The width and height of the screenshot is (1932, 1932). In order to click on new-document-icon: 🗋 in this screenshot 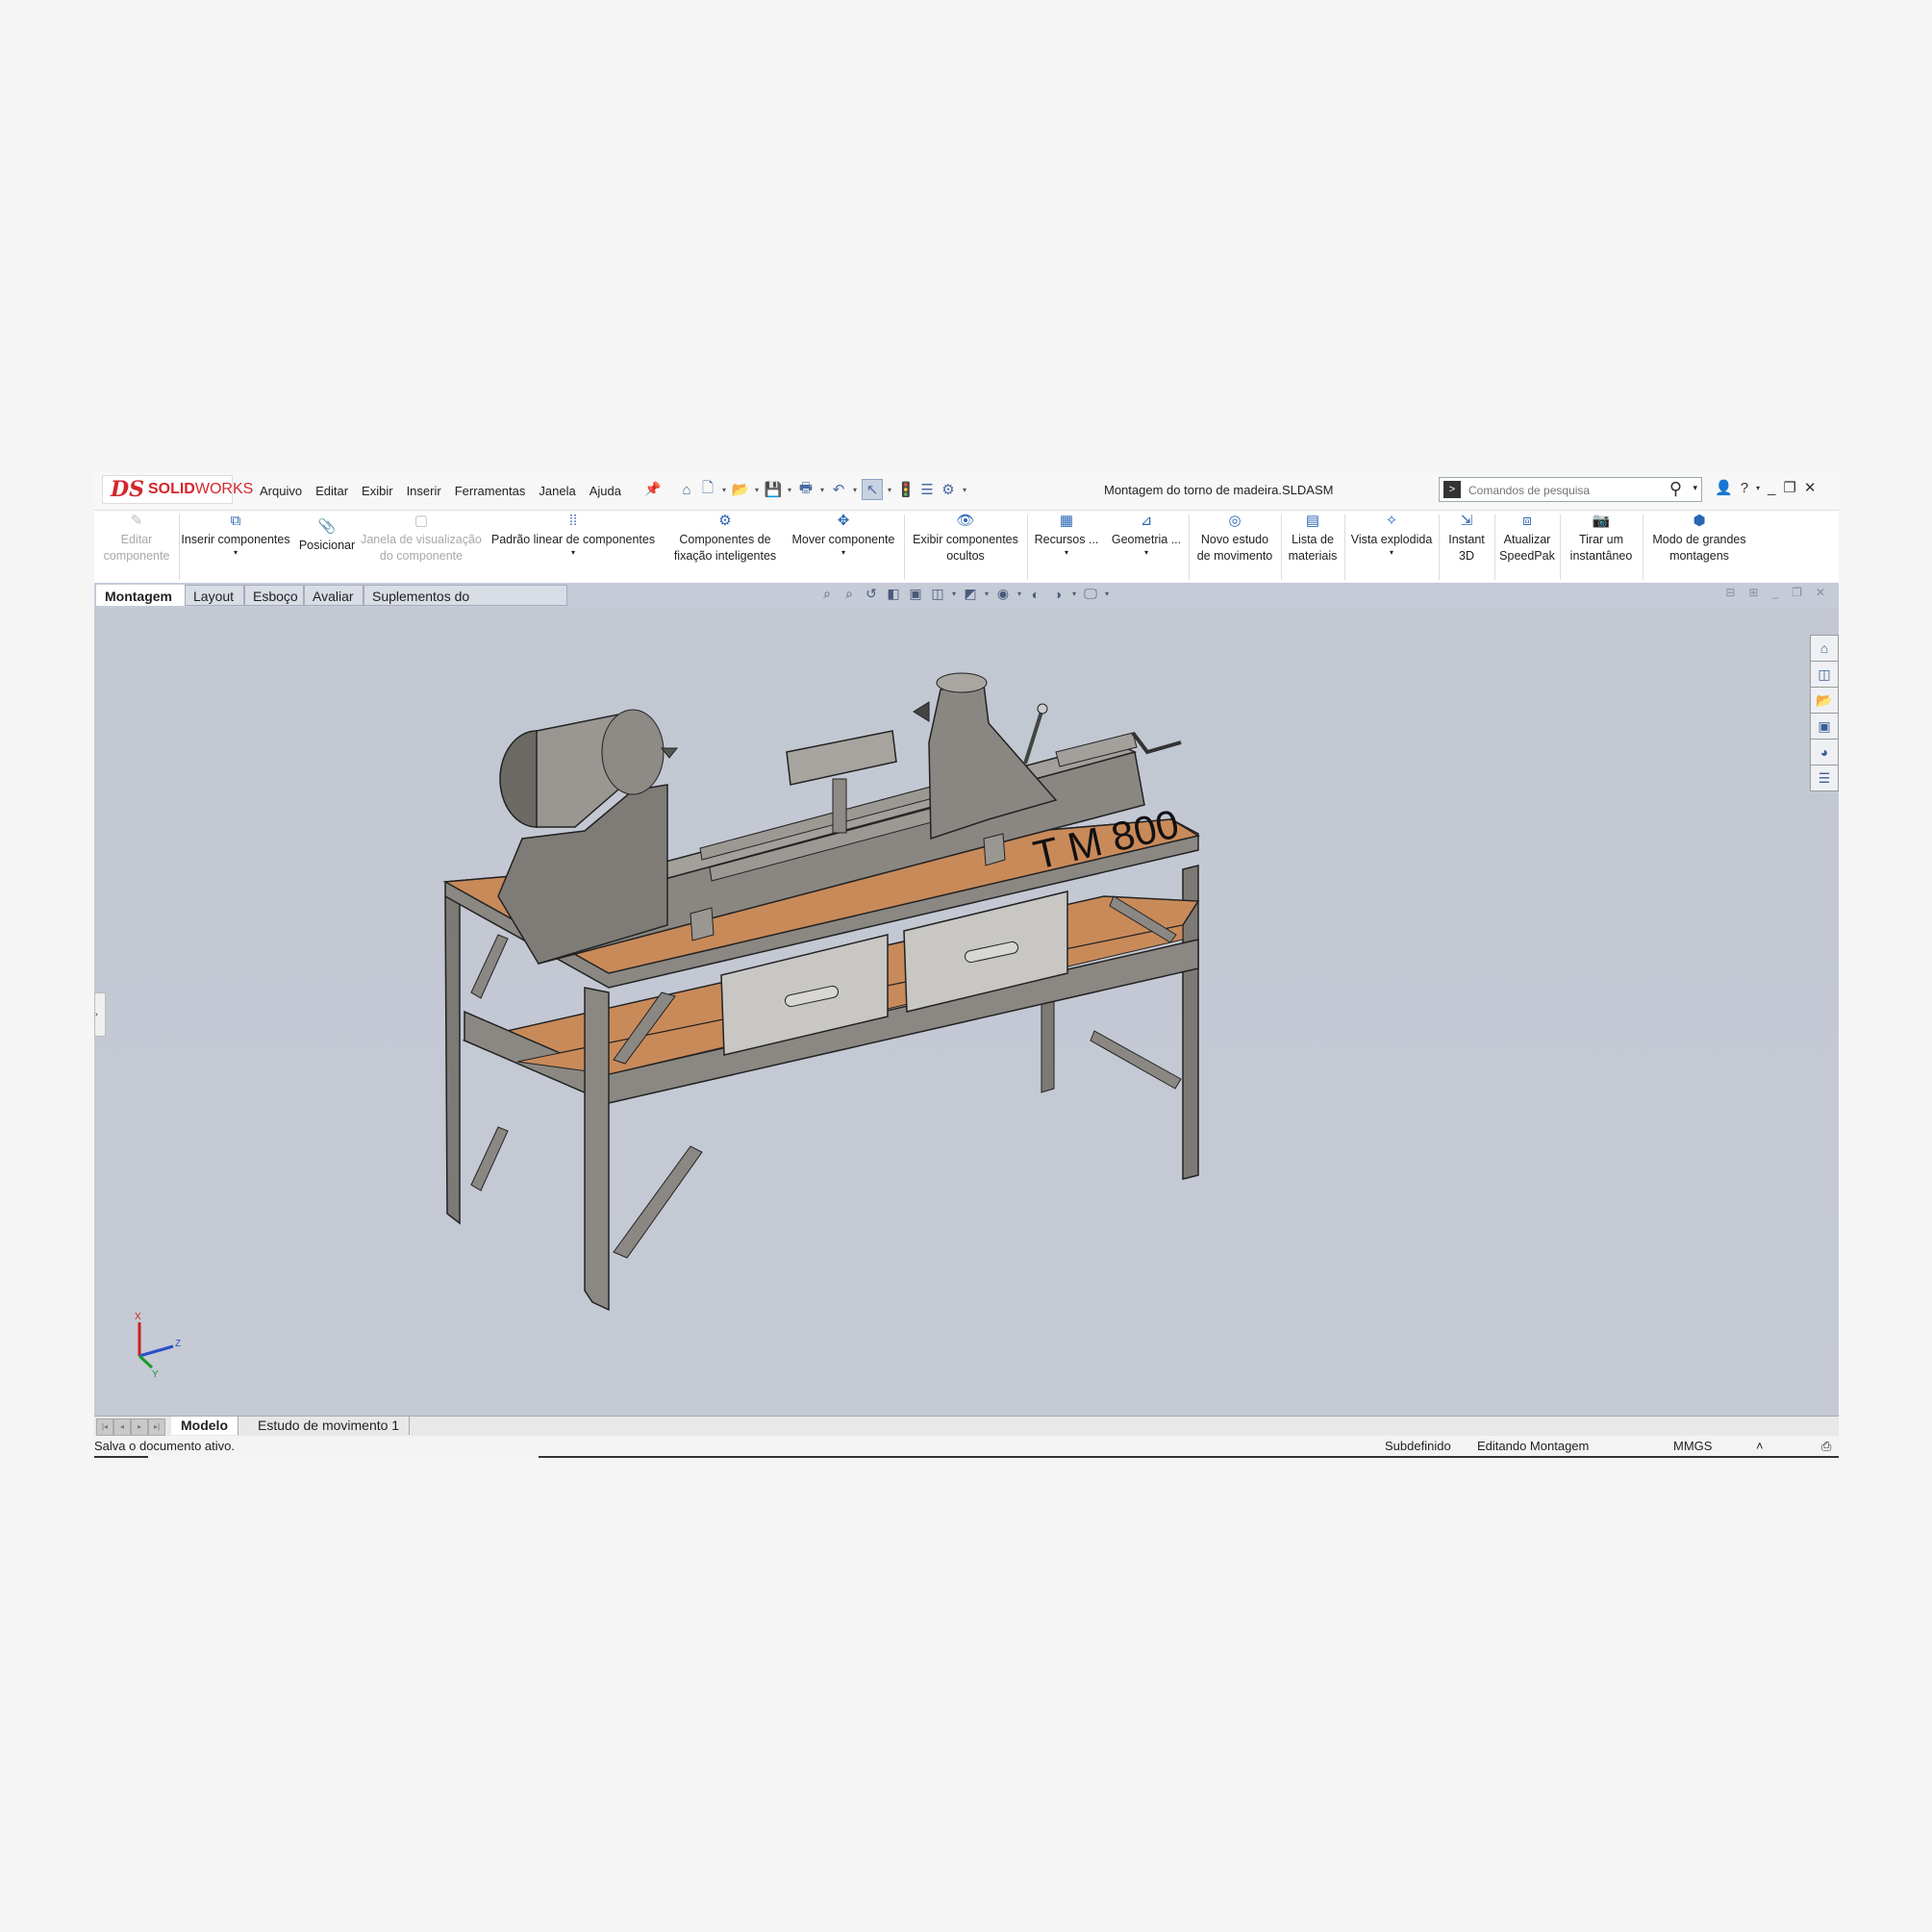, I will do `click(707, 489)`.